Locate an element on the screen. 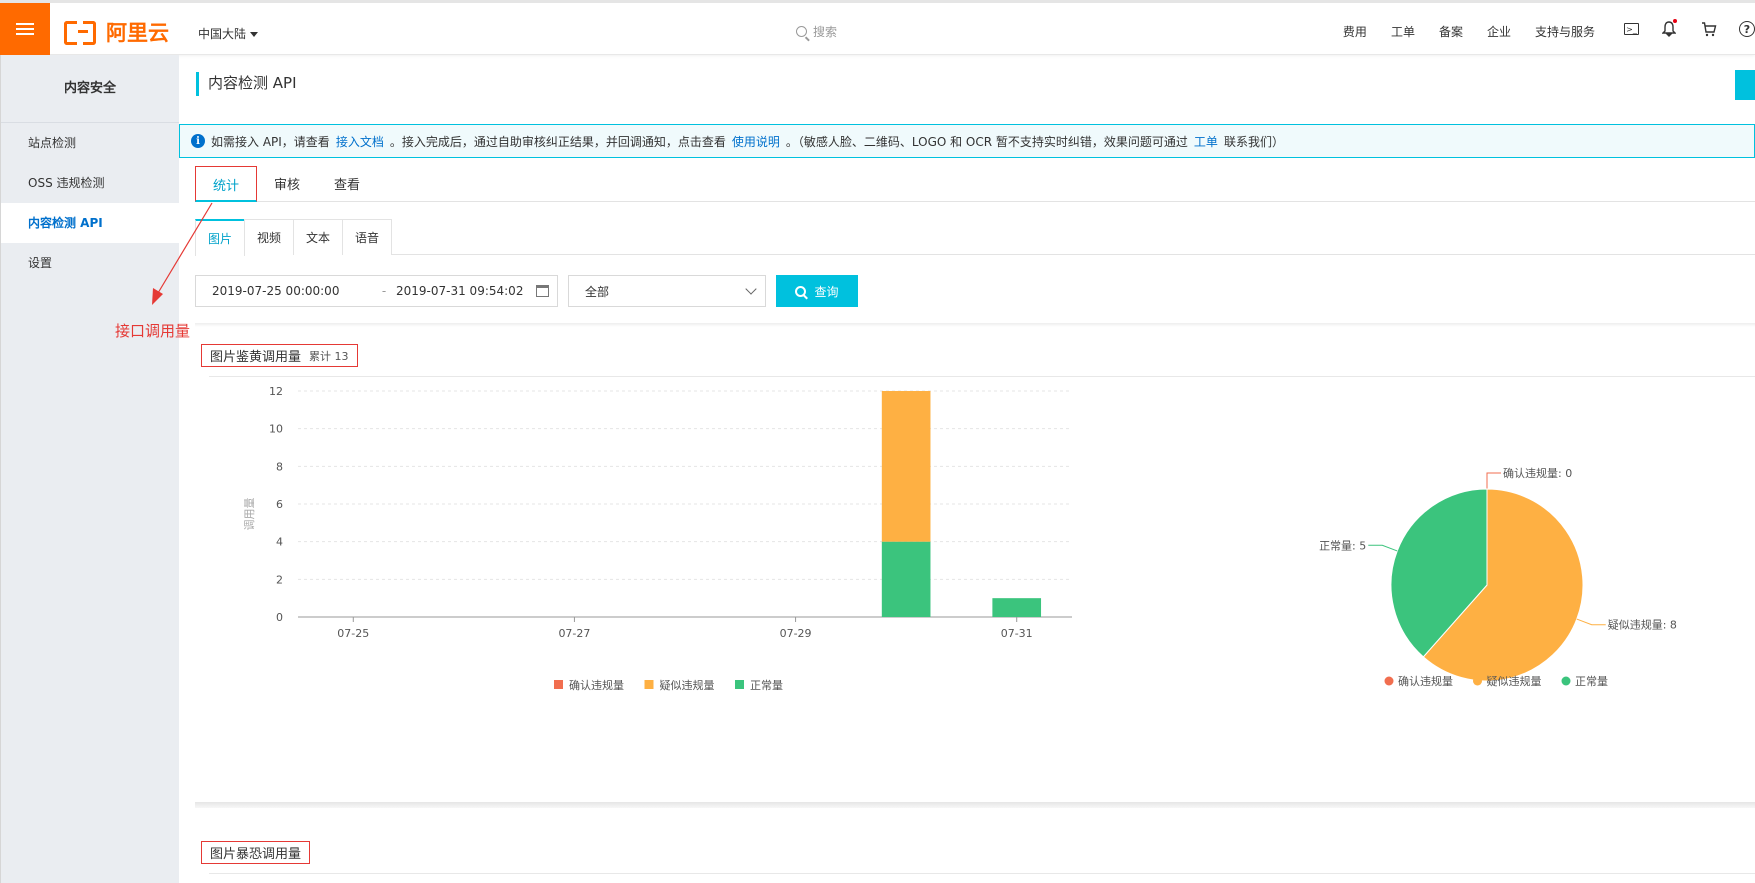 The height and width of the screenshot is (883, 1755). y-tick-label: 10 is located at coordinates (276, 429).